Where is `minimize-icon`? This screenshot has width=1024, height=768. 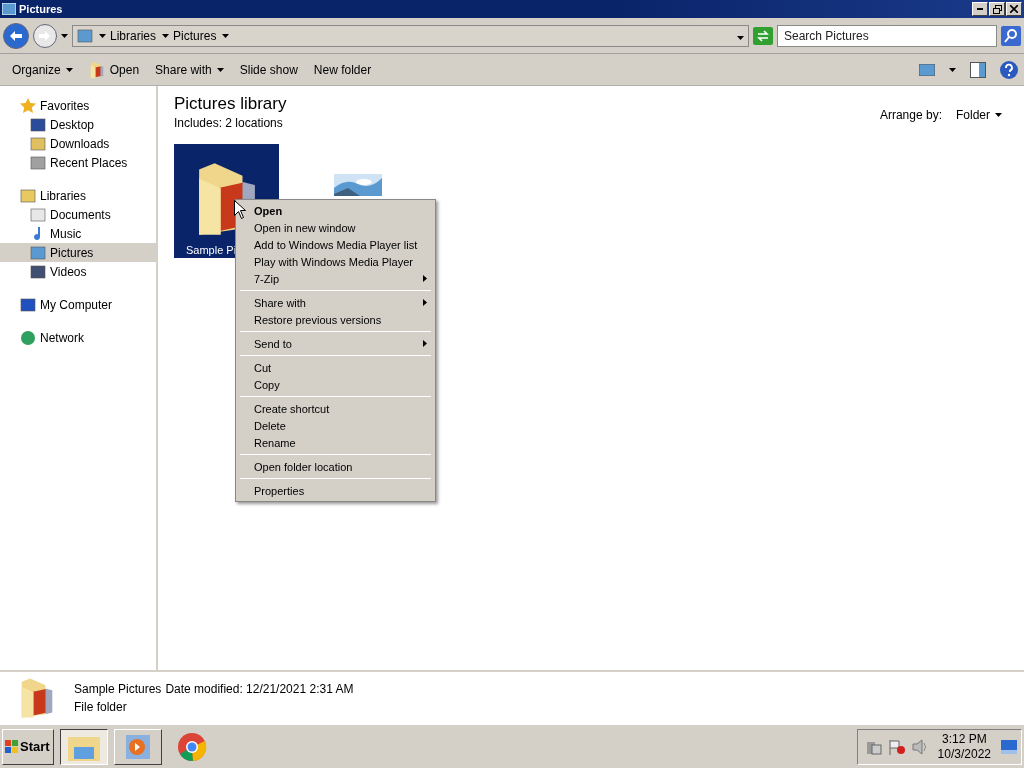 minimize-icon is located at coordinates (980, 9).